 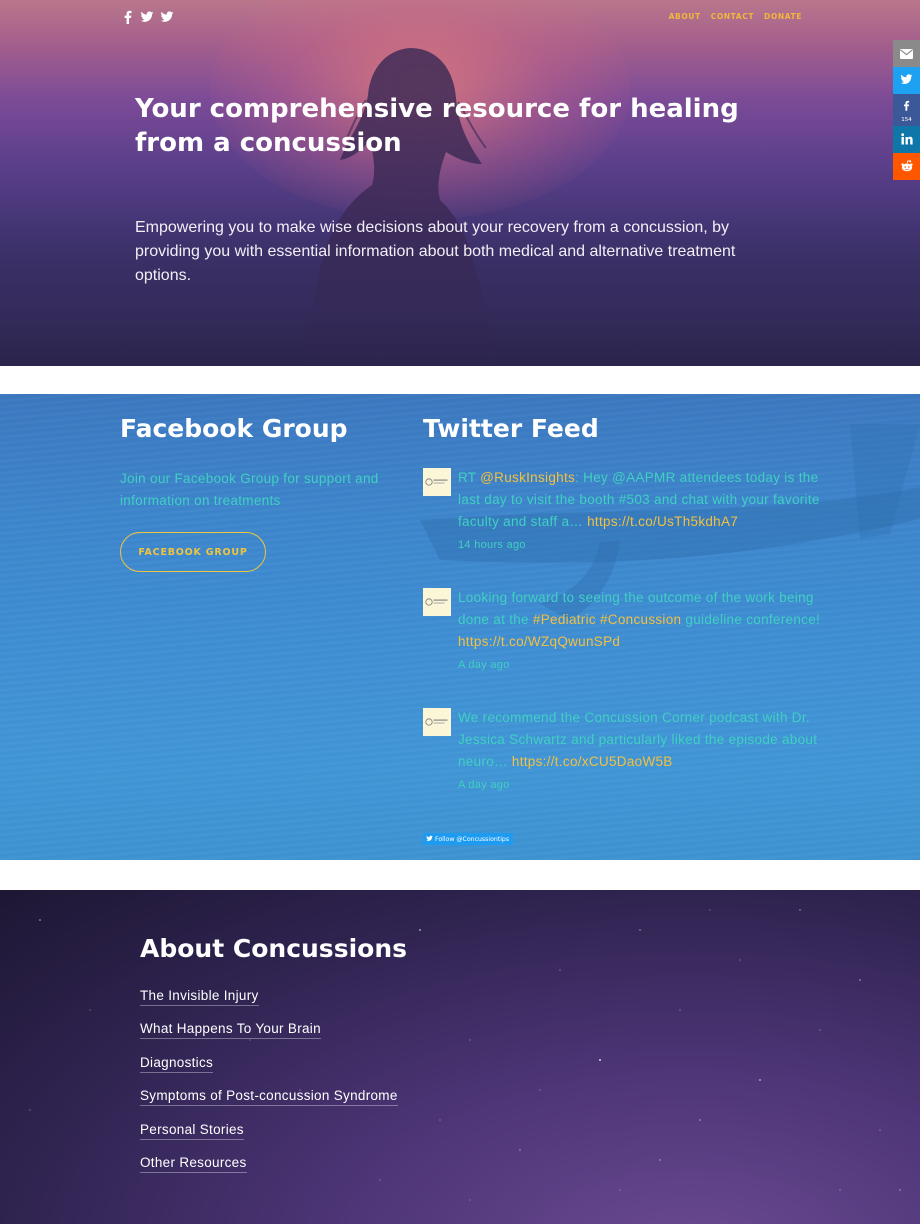 I want to click on tweet-url-link: https://t.co/xCU5DaoW5B, so click(x=592, y=761).